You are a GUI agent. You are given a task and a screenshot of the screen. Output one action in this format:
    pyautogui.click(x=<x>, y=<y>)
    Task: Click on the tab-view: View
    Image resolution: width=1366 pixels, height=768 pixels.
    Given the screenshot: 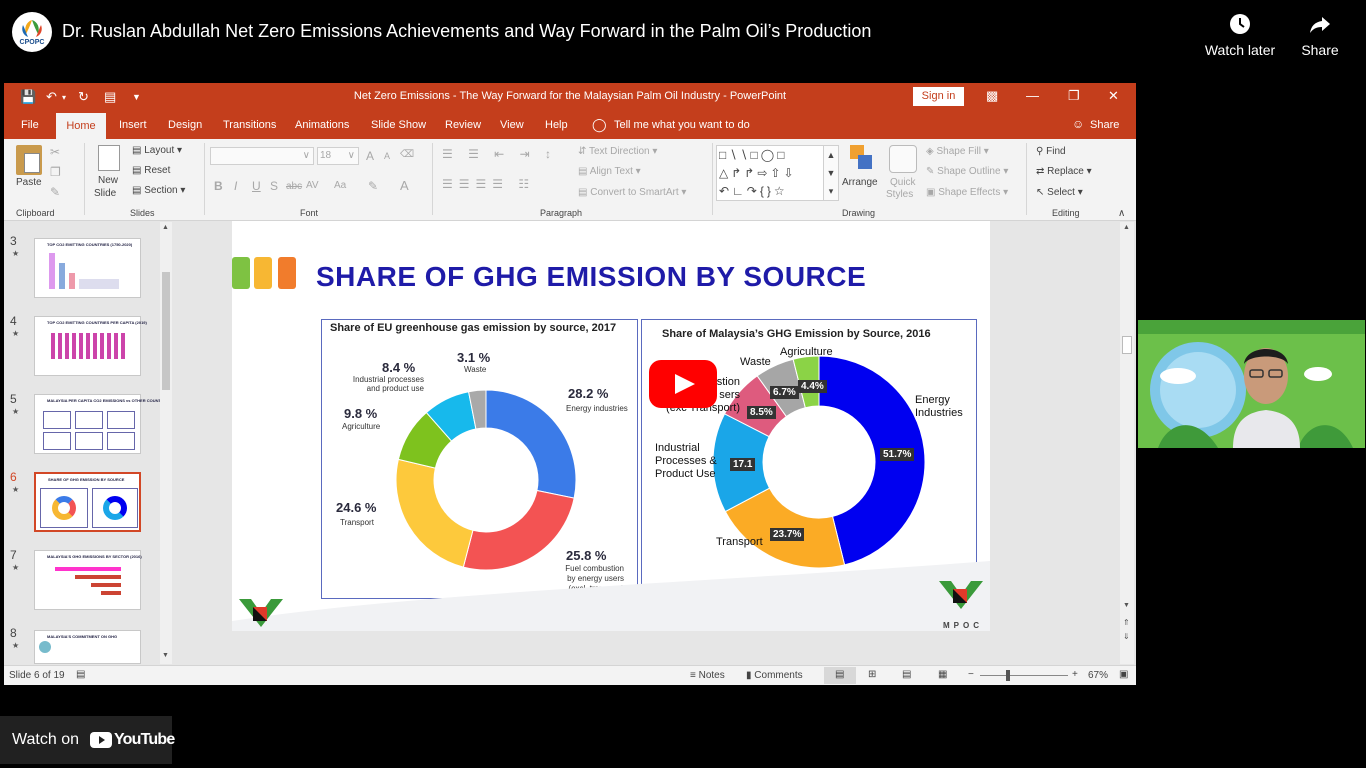 What is the action you would take?
    pyautogui.click(x=512, y=125)
    